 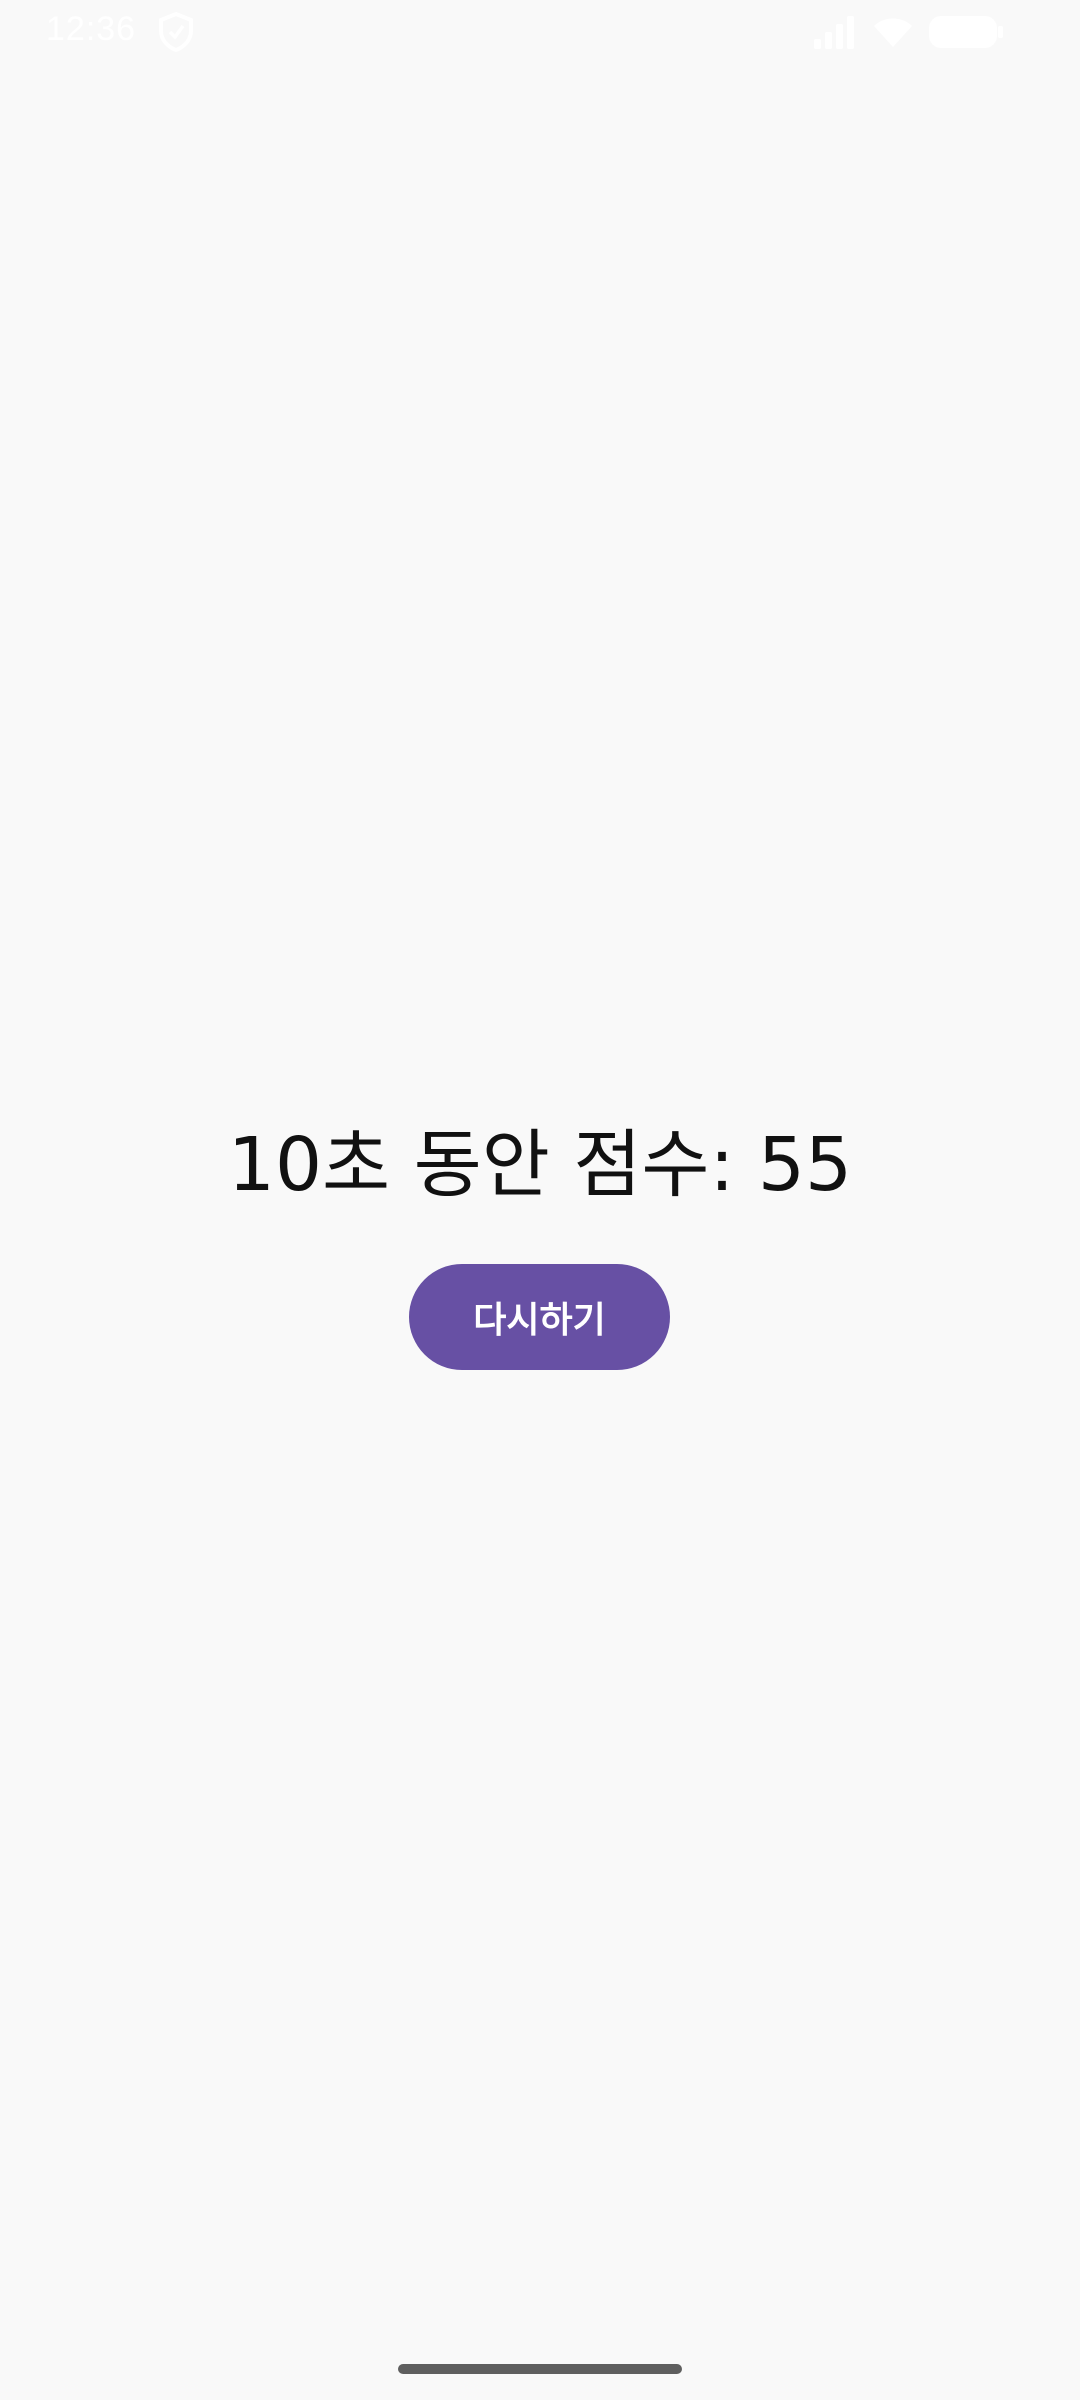 I want to click on shield-icon, so click(x=176, y=32).